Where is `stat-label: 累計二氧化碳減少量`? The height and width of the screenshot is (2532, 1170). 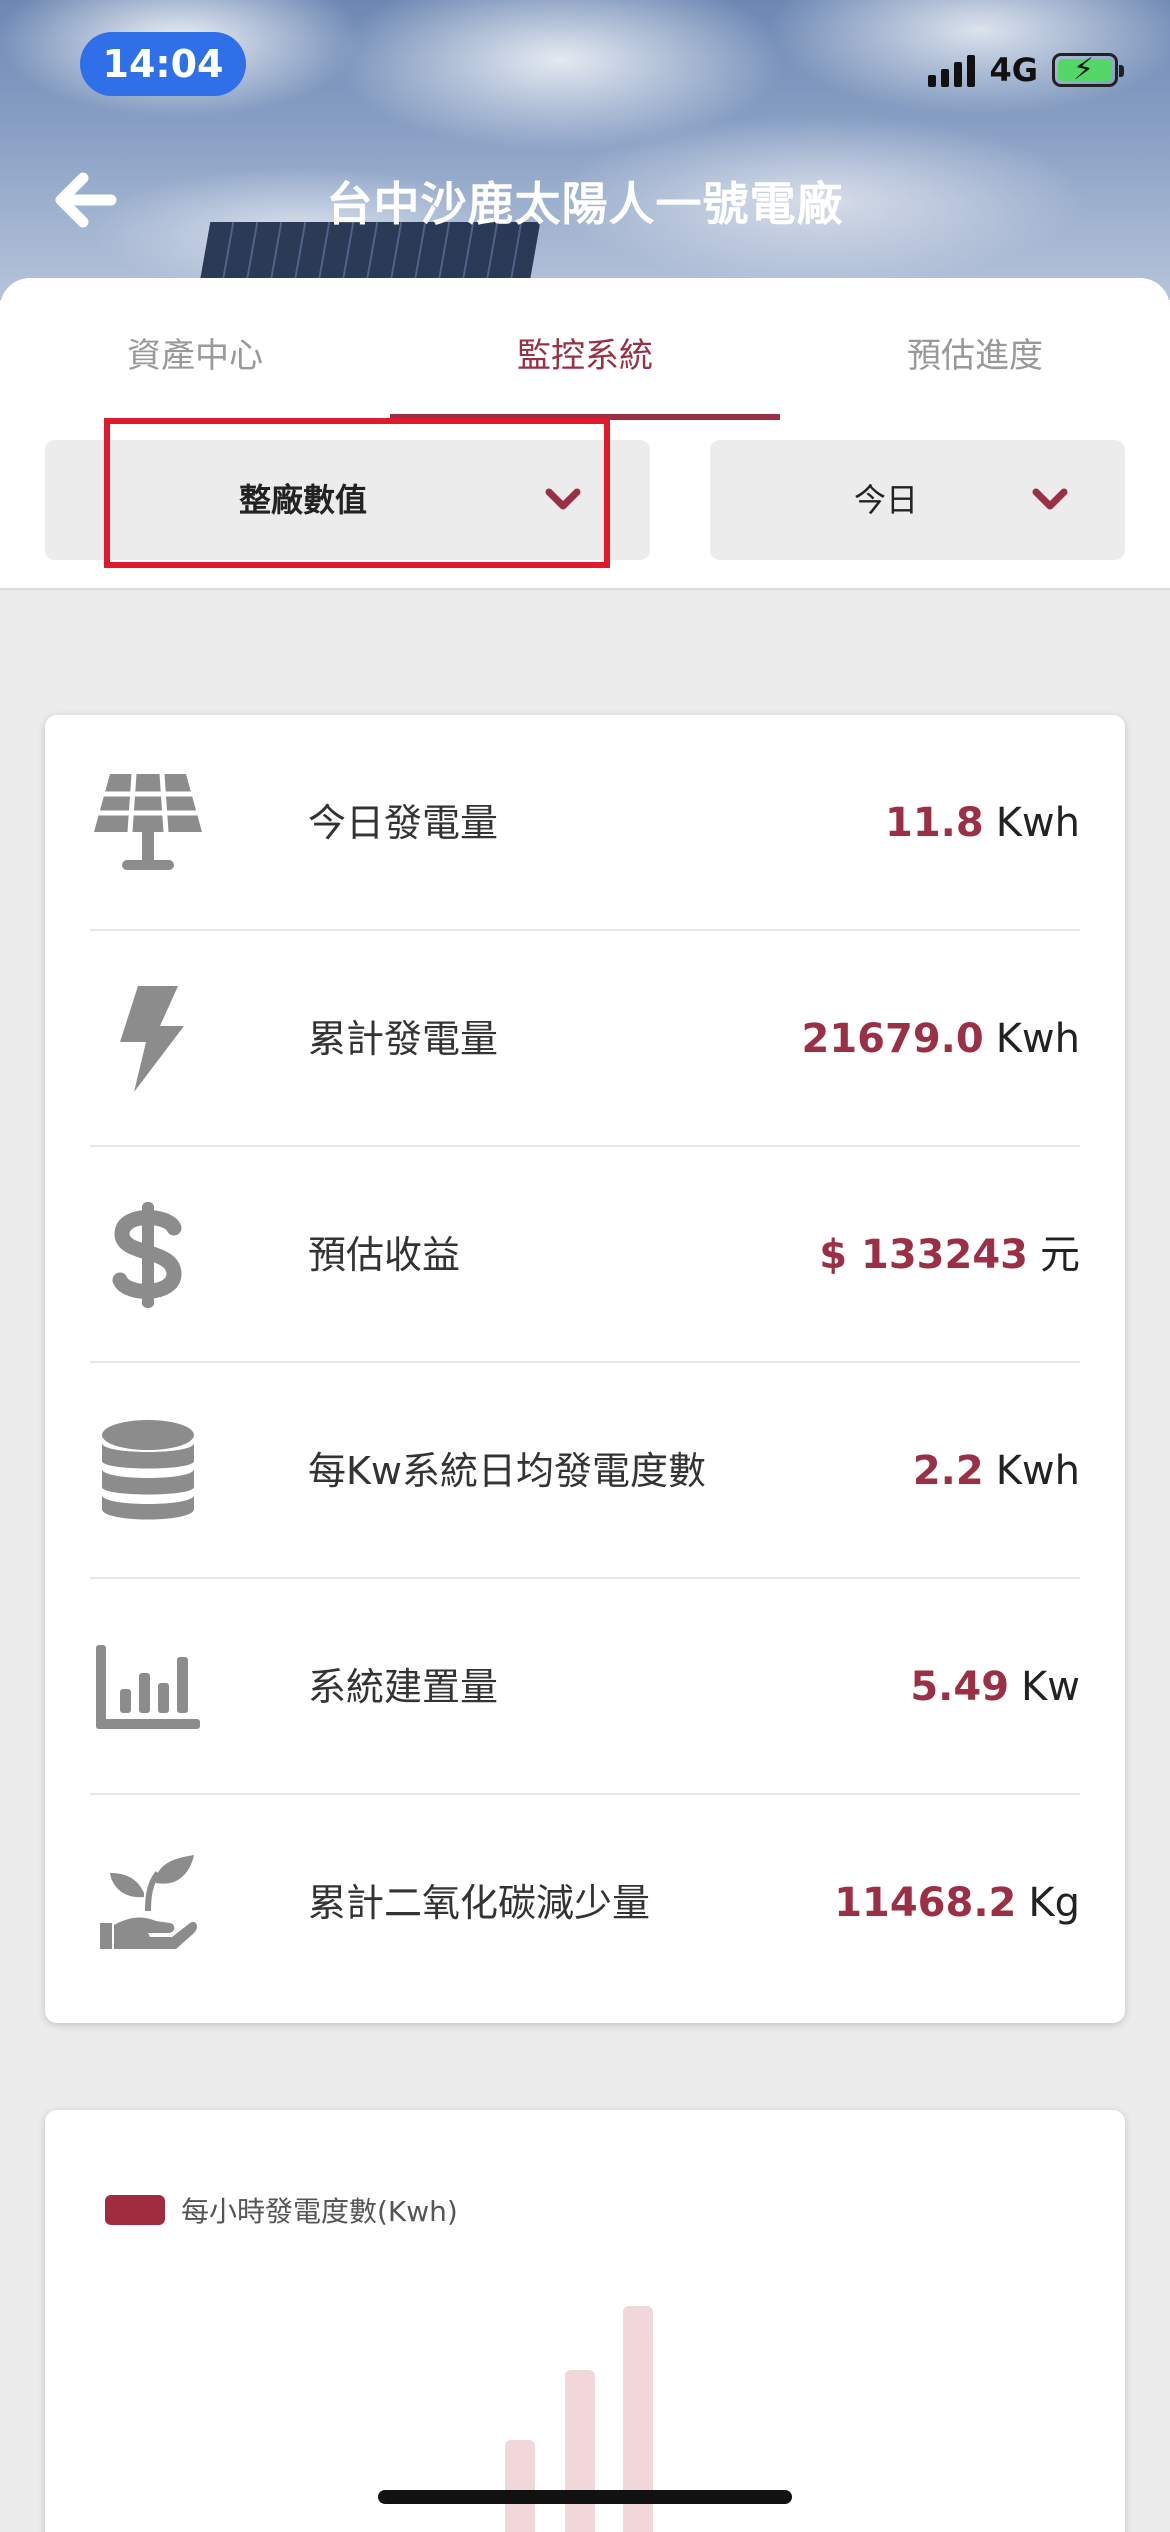
stat-label: 累計二氧化碳減少量 is located at coordinates (479, 1903).